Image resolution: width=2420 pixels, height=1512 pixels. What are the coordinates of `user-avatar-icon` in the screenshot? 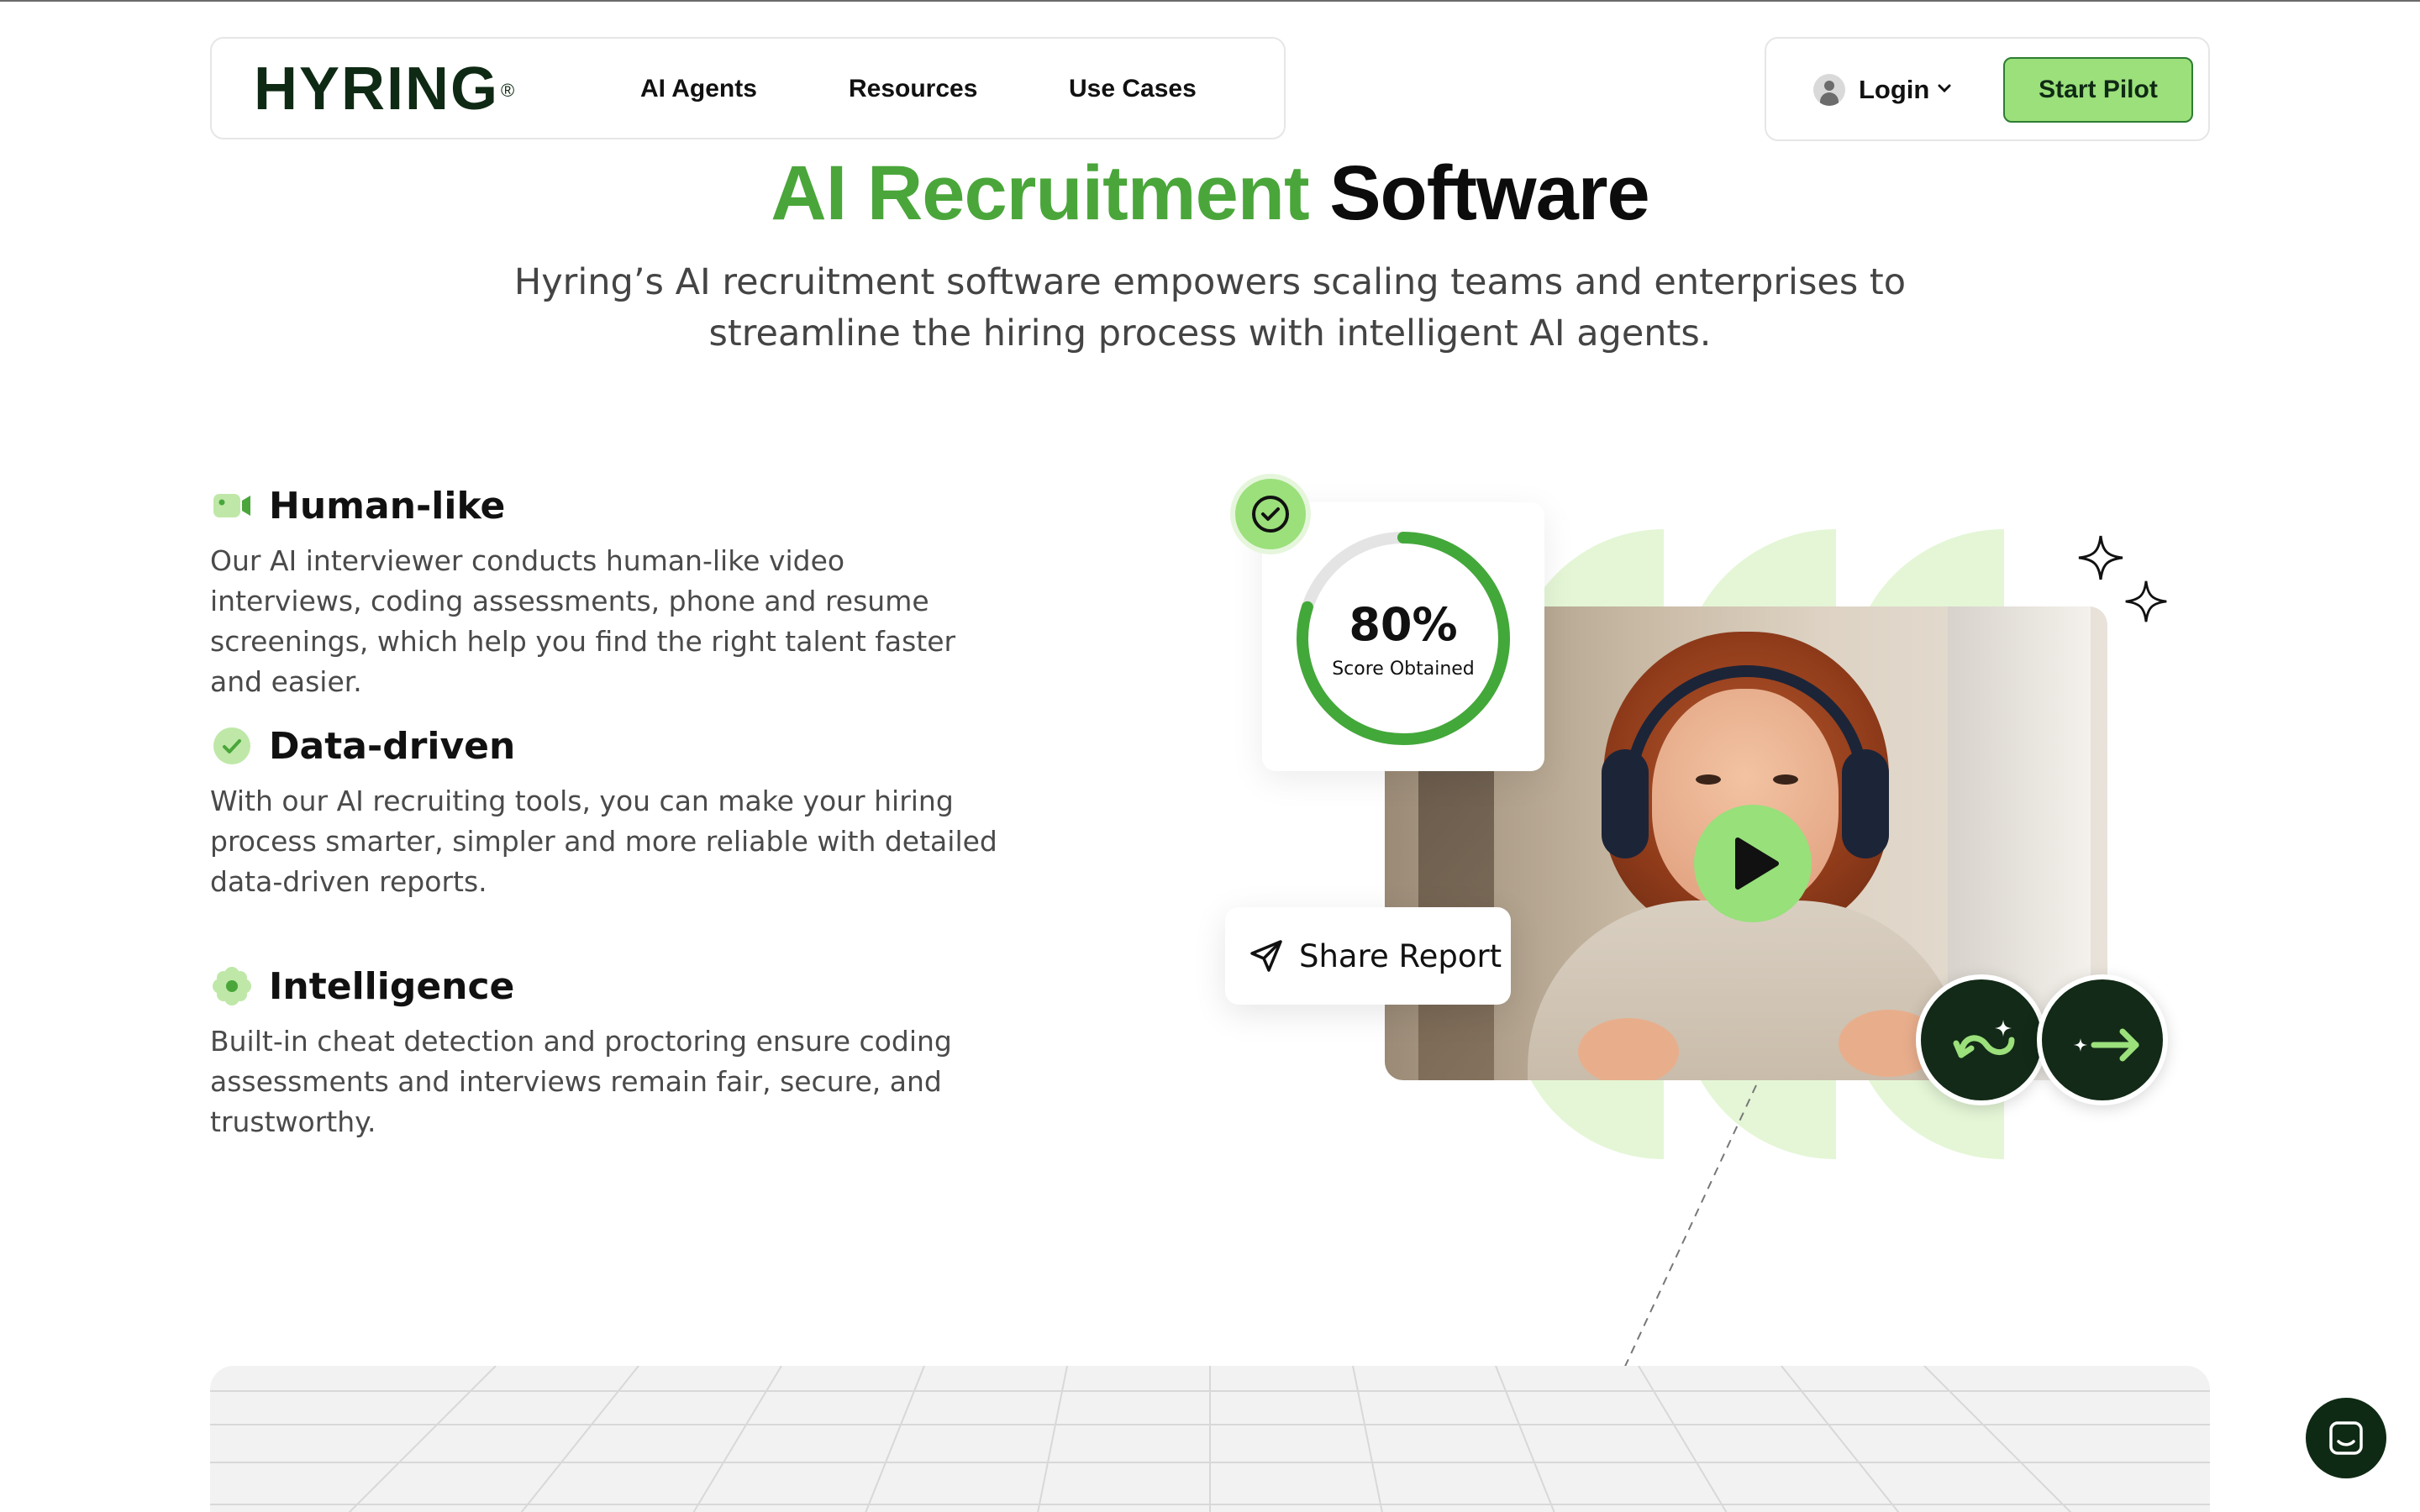 It's located at (1829, 90).